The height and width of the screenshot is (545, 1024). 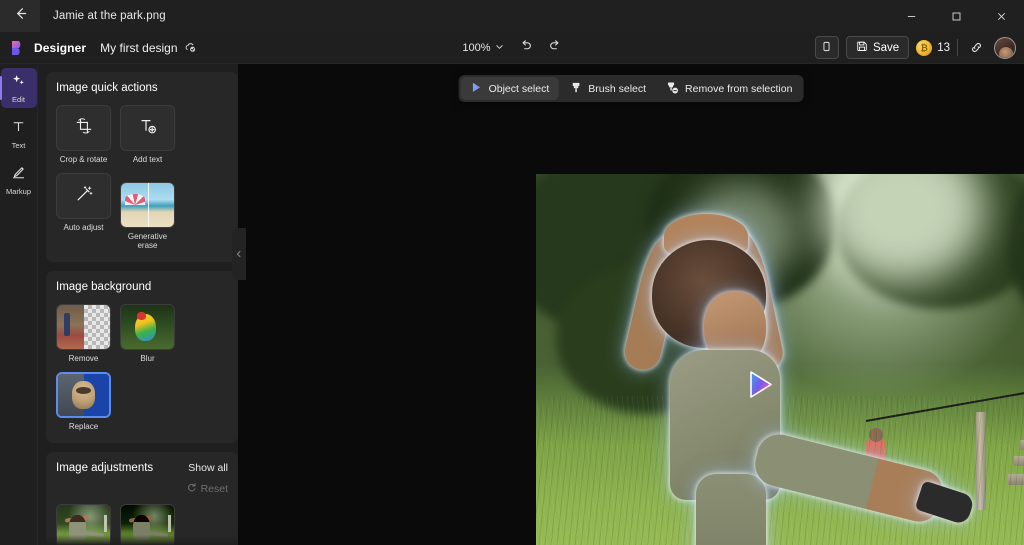 I want to click on app-bar: Designer My first design 100% Save ₿ 13, so click(x=512, y=48).